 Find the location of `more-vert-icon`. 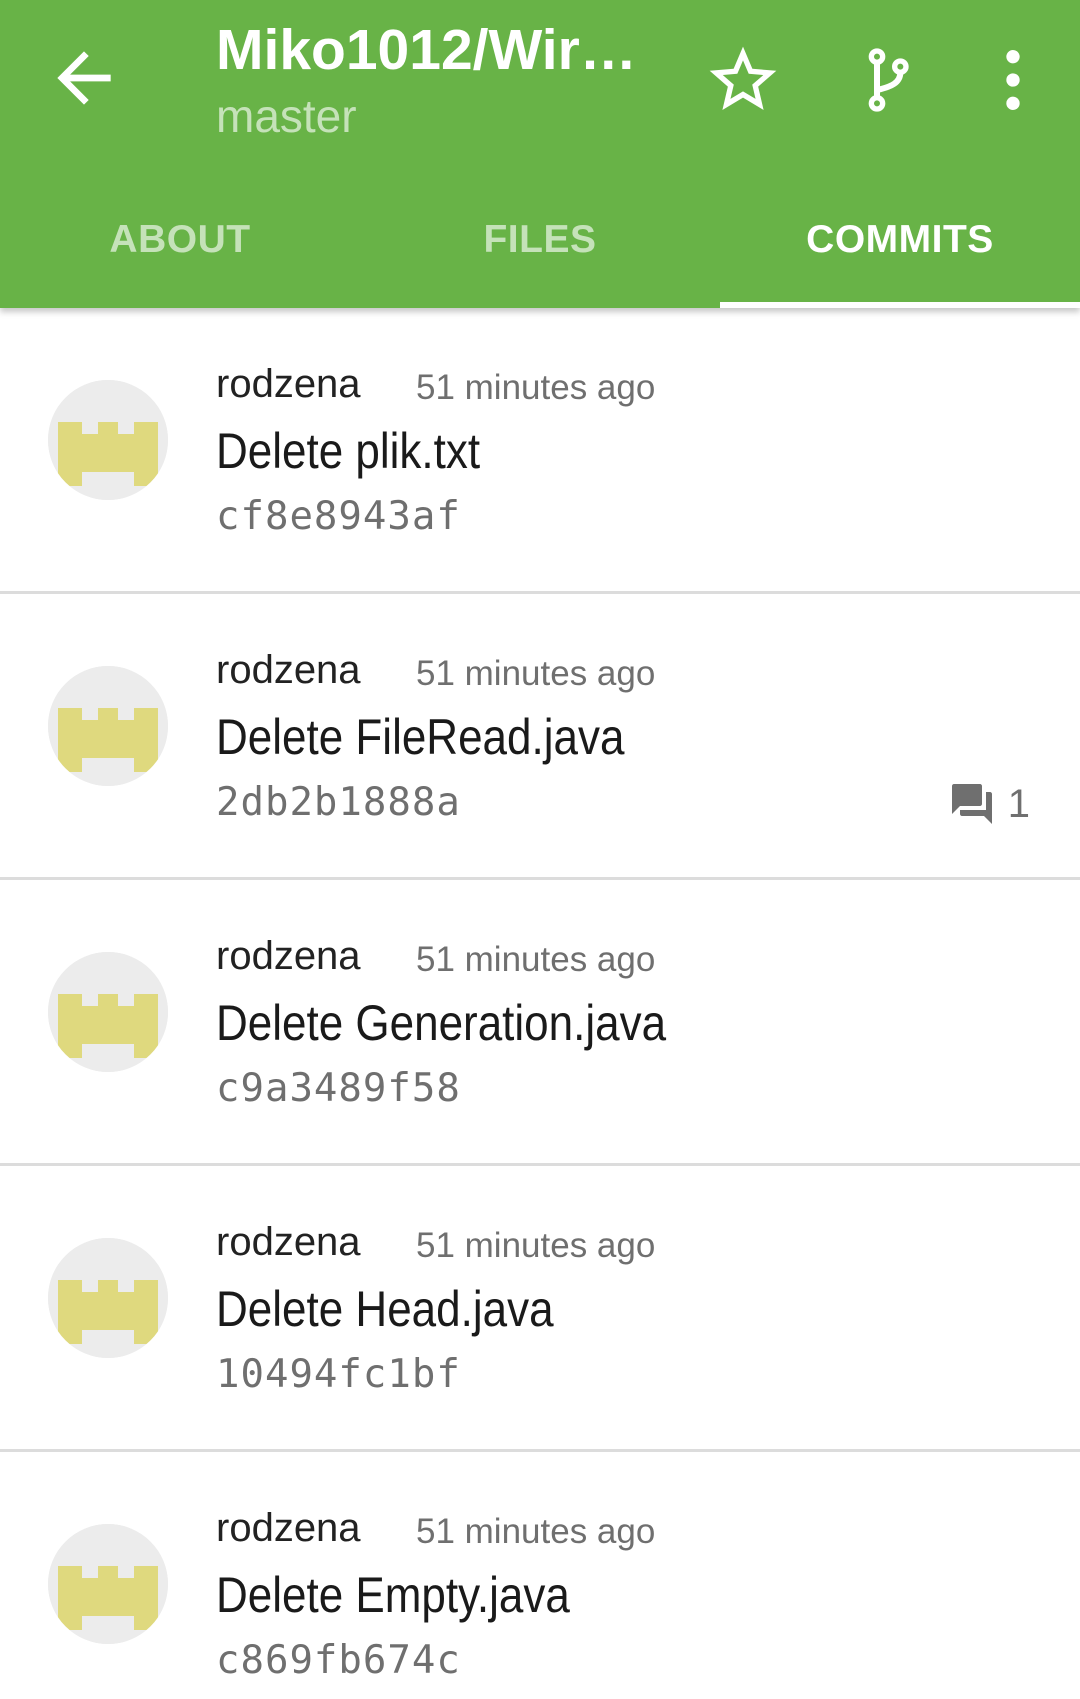

more-vert-icon is located at coordinates (1013, 80).